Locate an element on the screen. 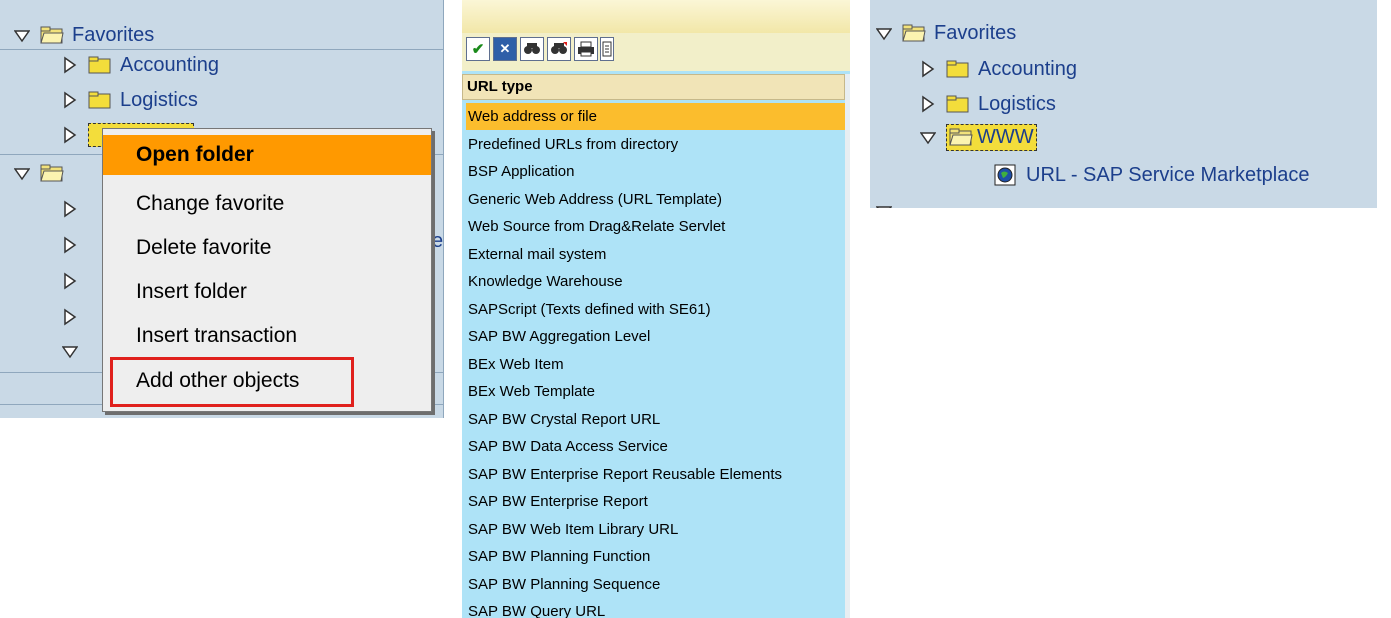  find-next-icon is located at coordinates (559, 49).